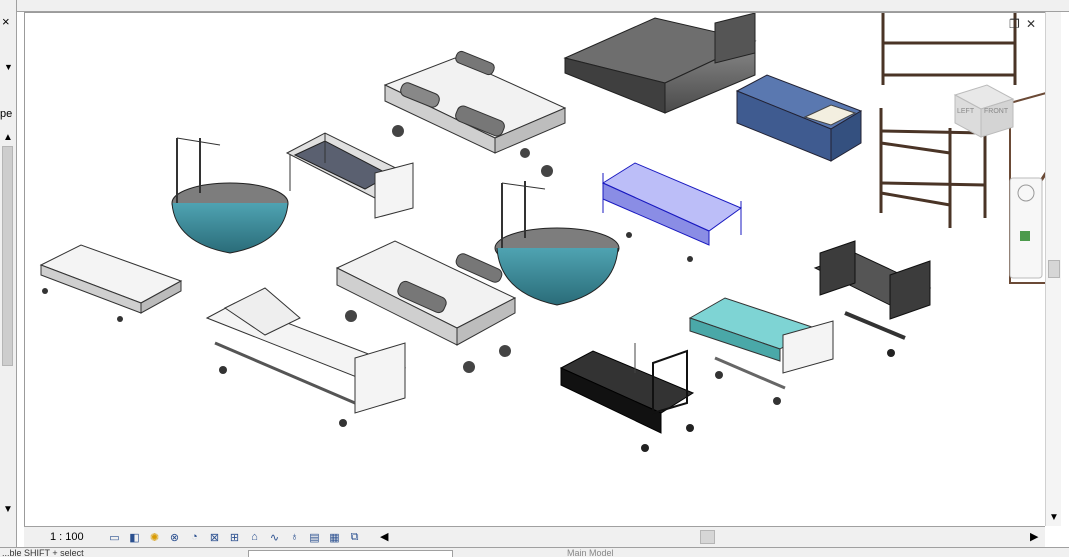  I want to click on detail-level-icon: ▭, so click(114, 537).